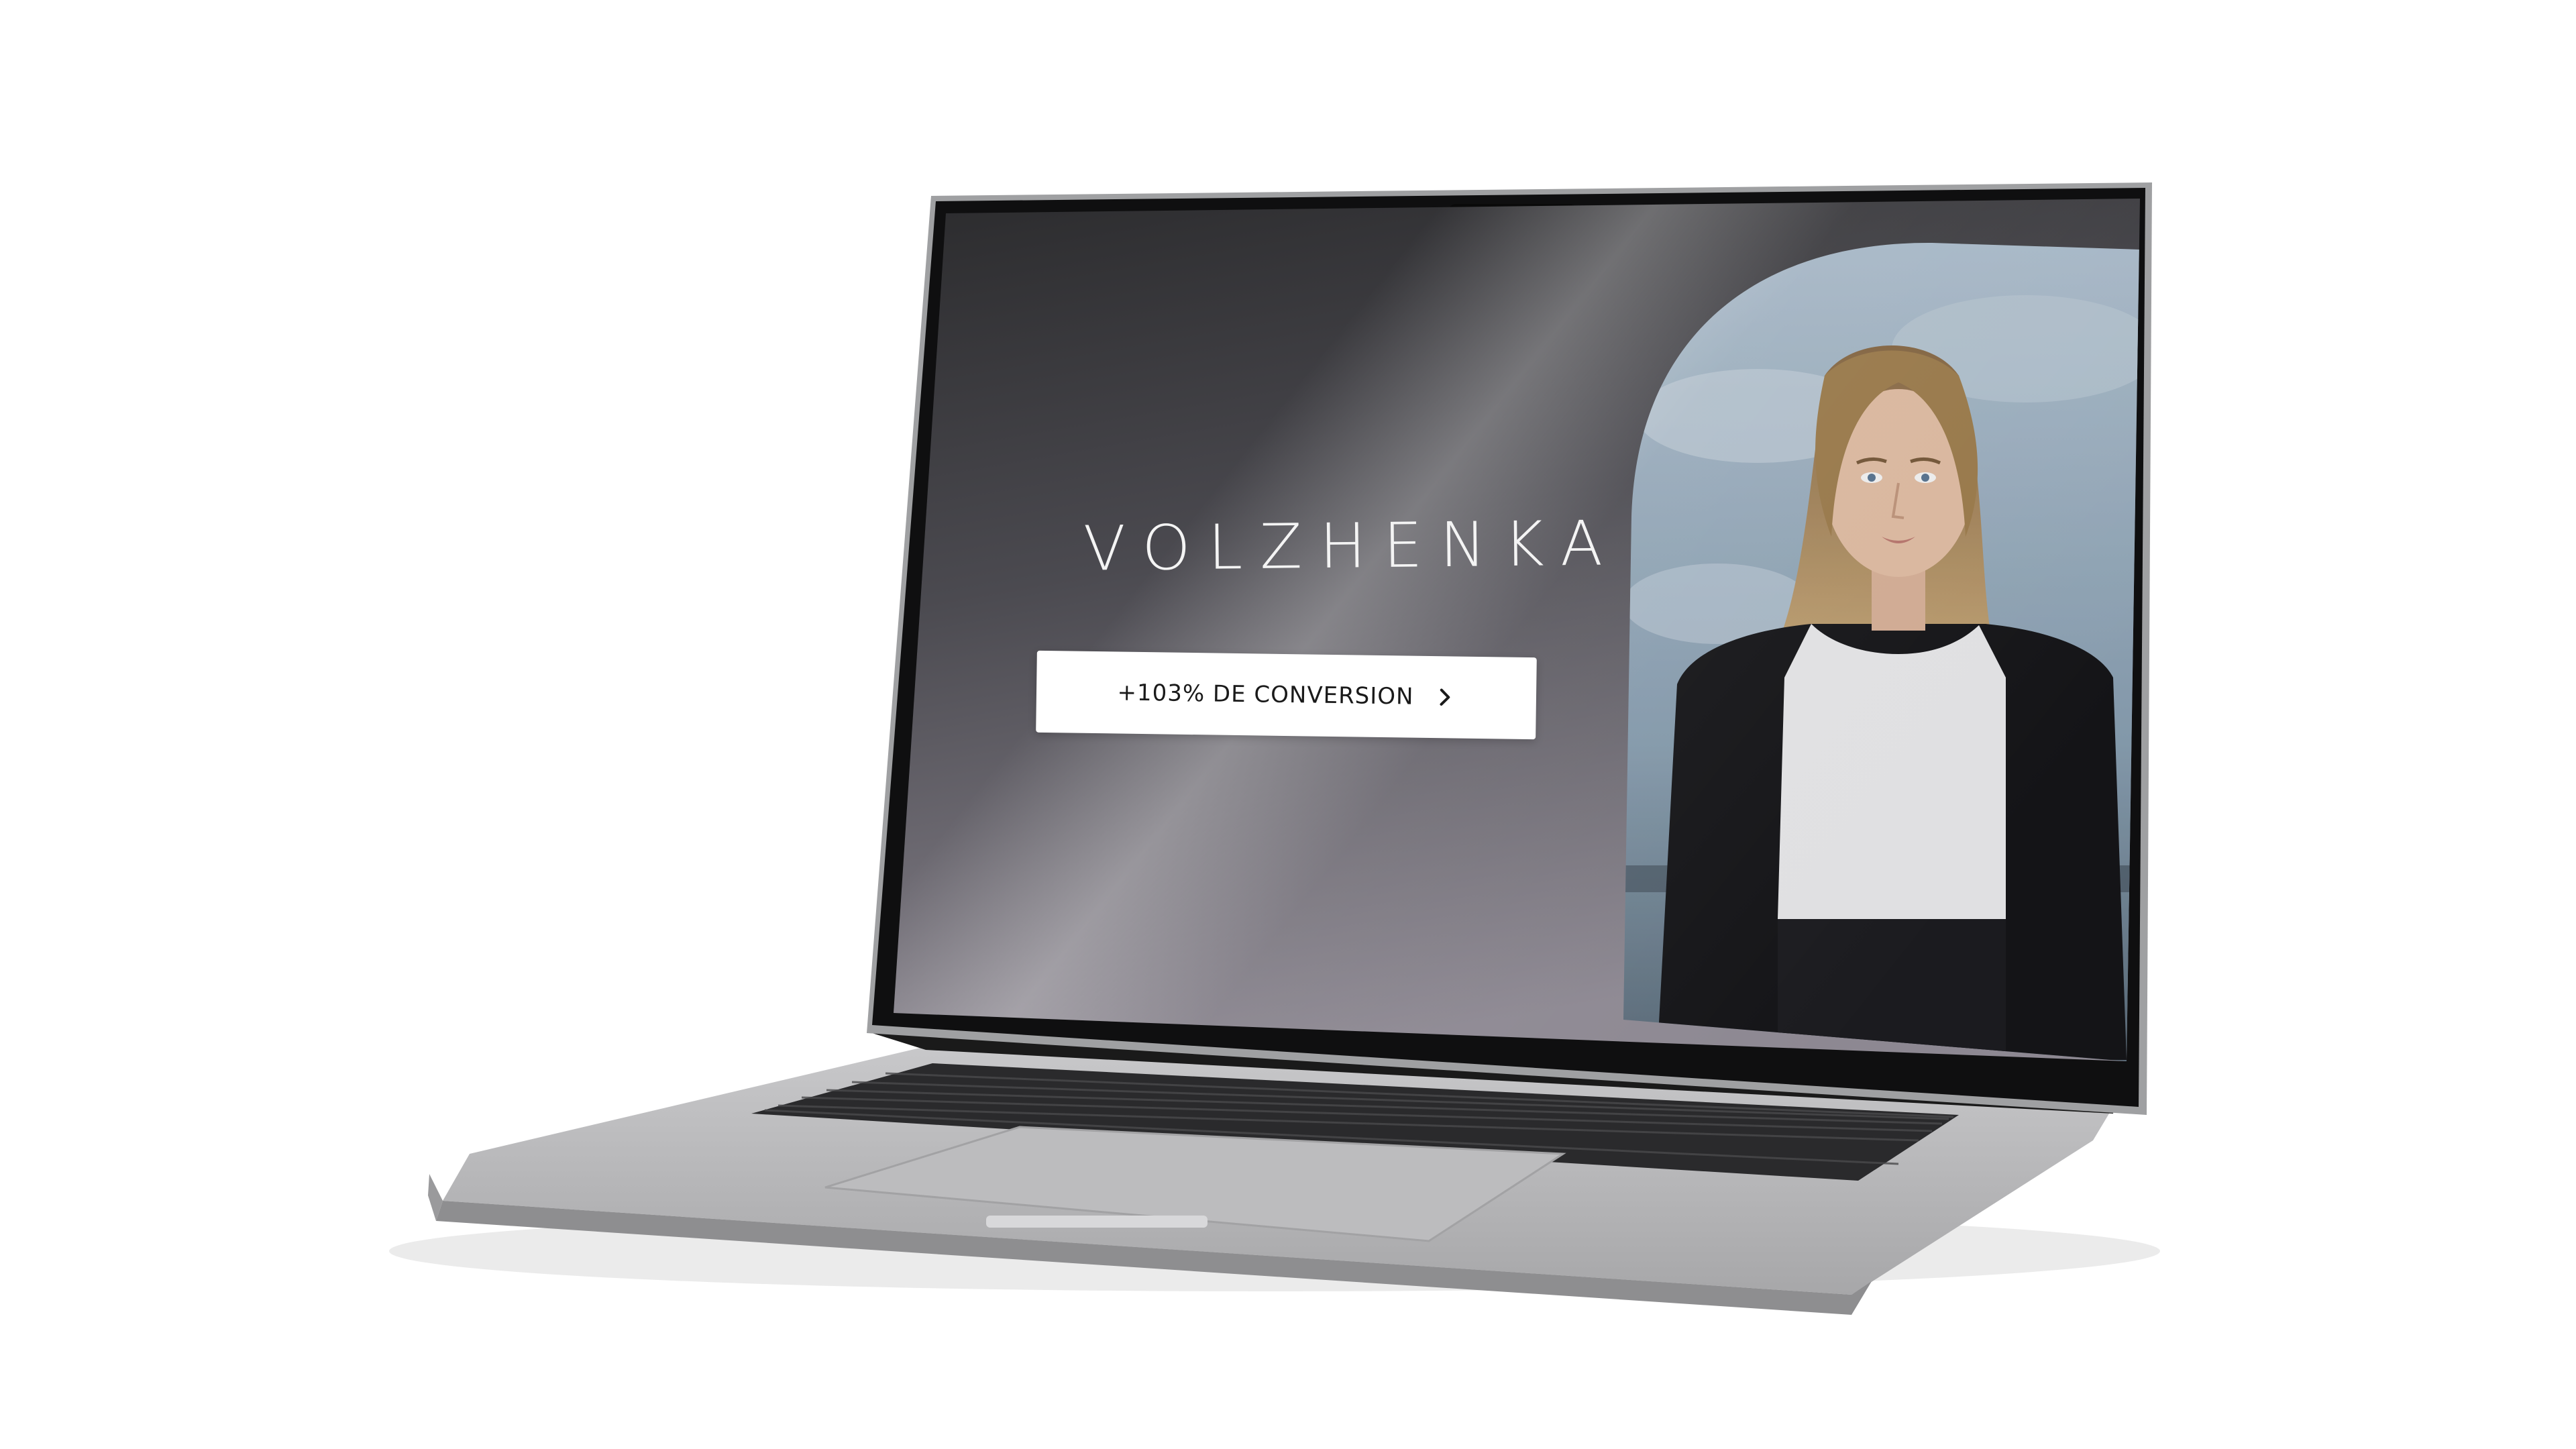  I want to click on conversion-cta-button: +103% DE CONVERSION, so click(1286, 695).